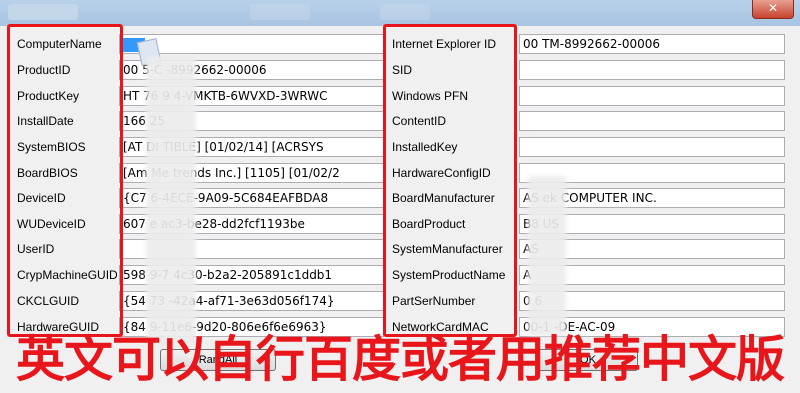  I want to click on right-field: 00 TM-8992662-00006, so click(652, 44).